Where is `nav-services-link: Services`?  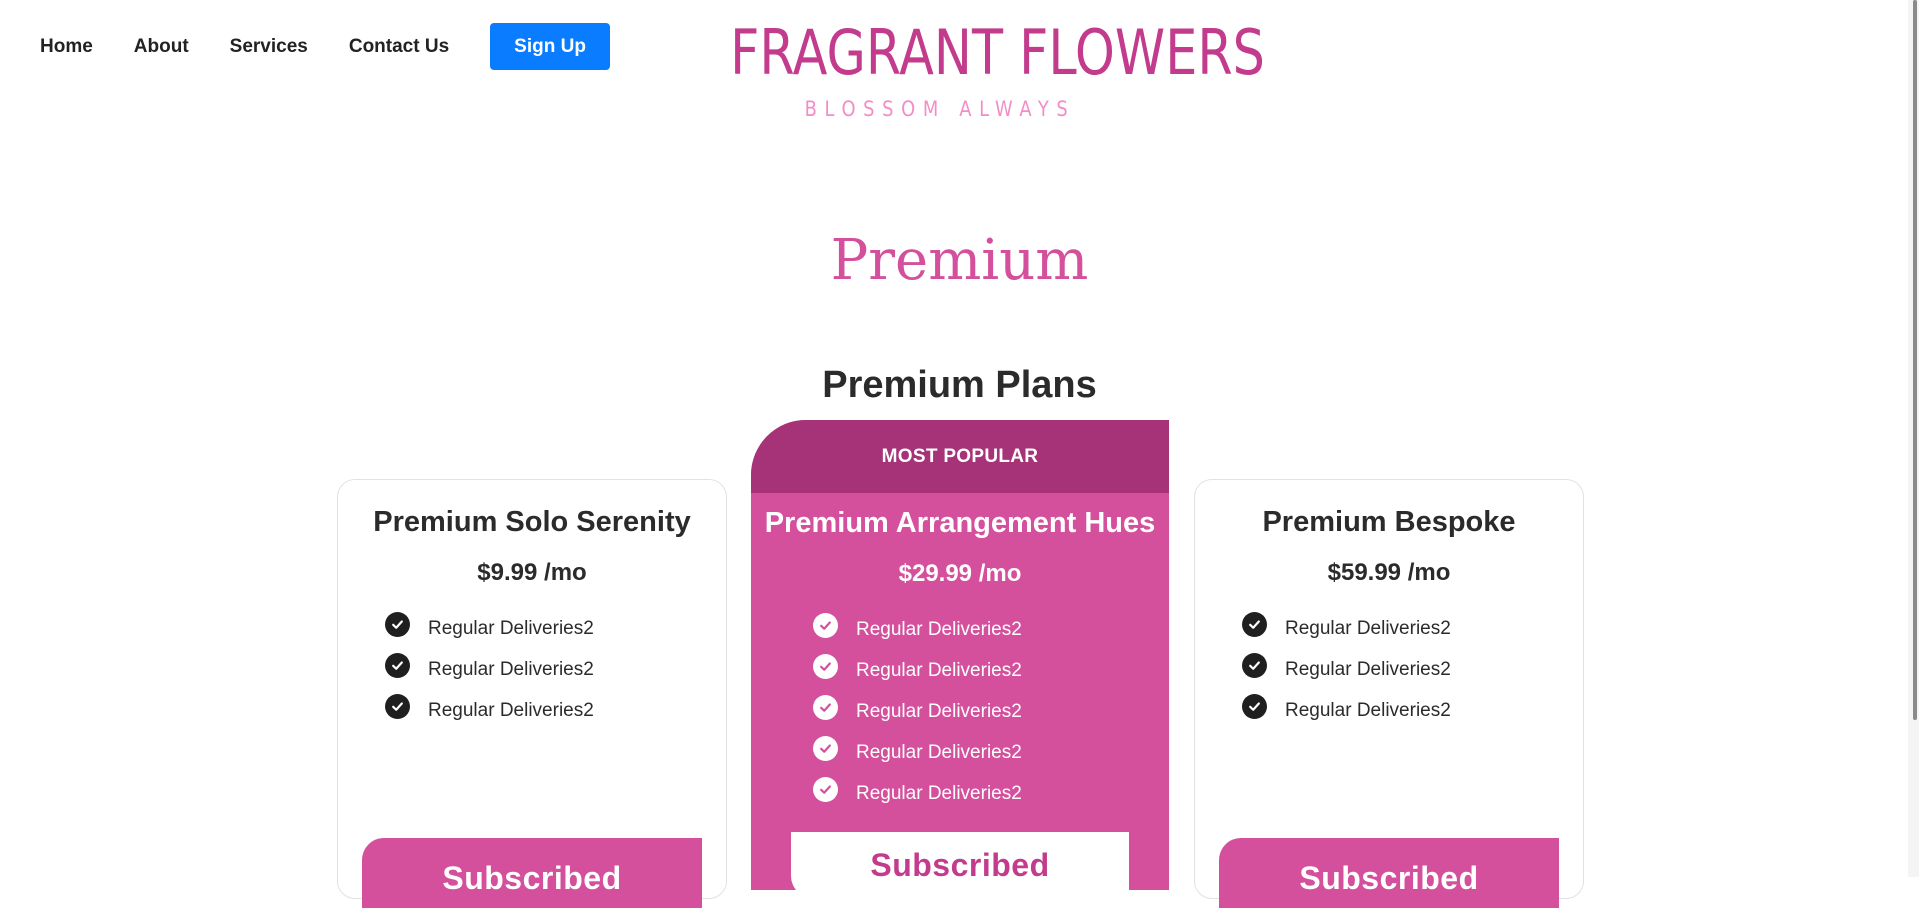
nav-services-link: Services is located at coordinates (269, 46).